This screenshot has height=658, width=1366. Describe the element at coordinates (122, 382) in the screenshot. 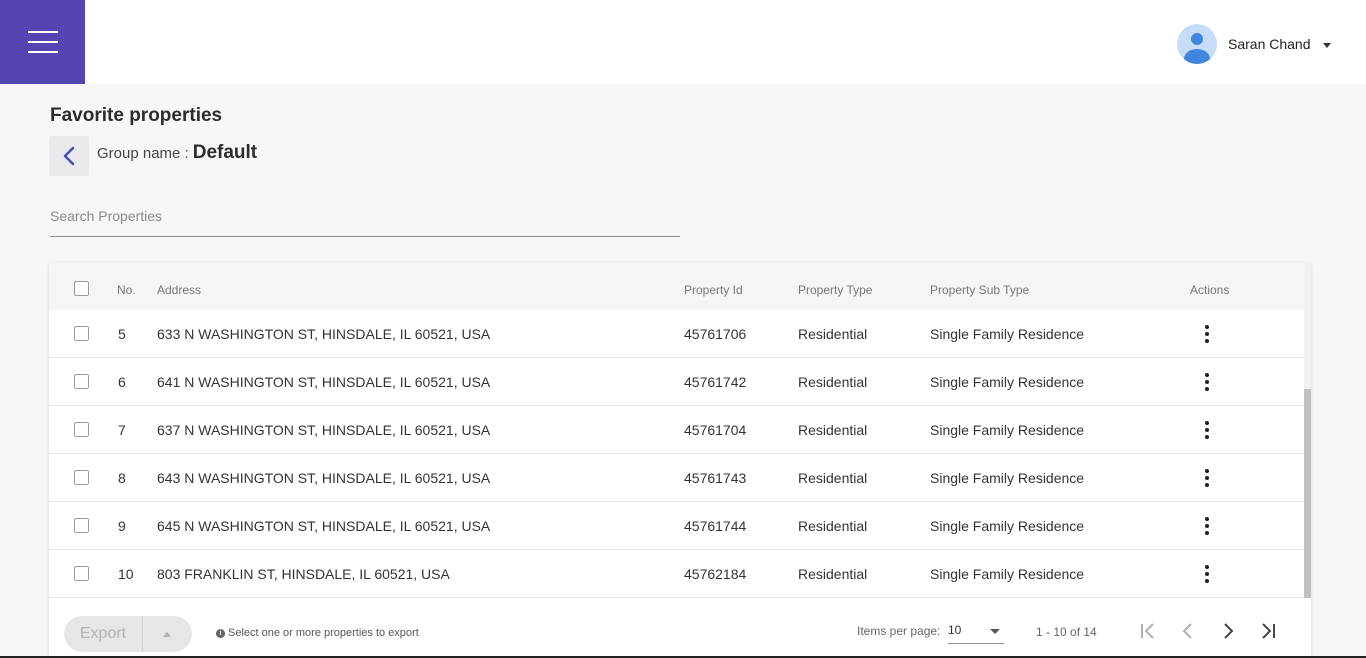

I see `row-number: 6` at that location.